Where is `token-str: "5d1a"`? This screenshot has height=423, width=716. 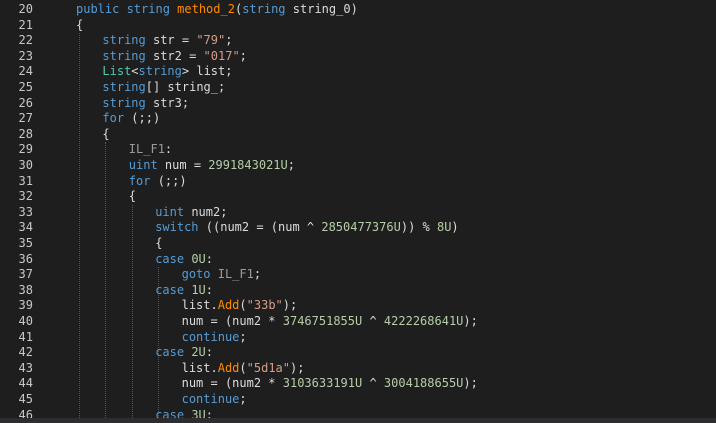
token-str: "5d1a" is located at coordinates (268, 367).